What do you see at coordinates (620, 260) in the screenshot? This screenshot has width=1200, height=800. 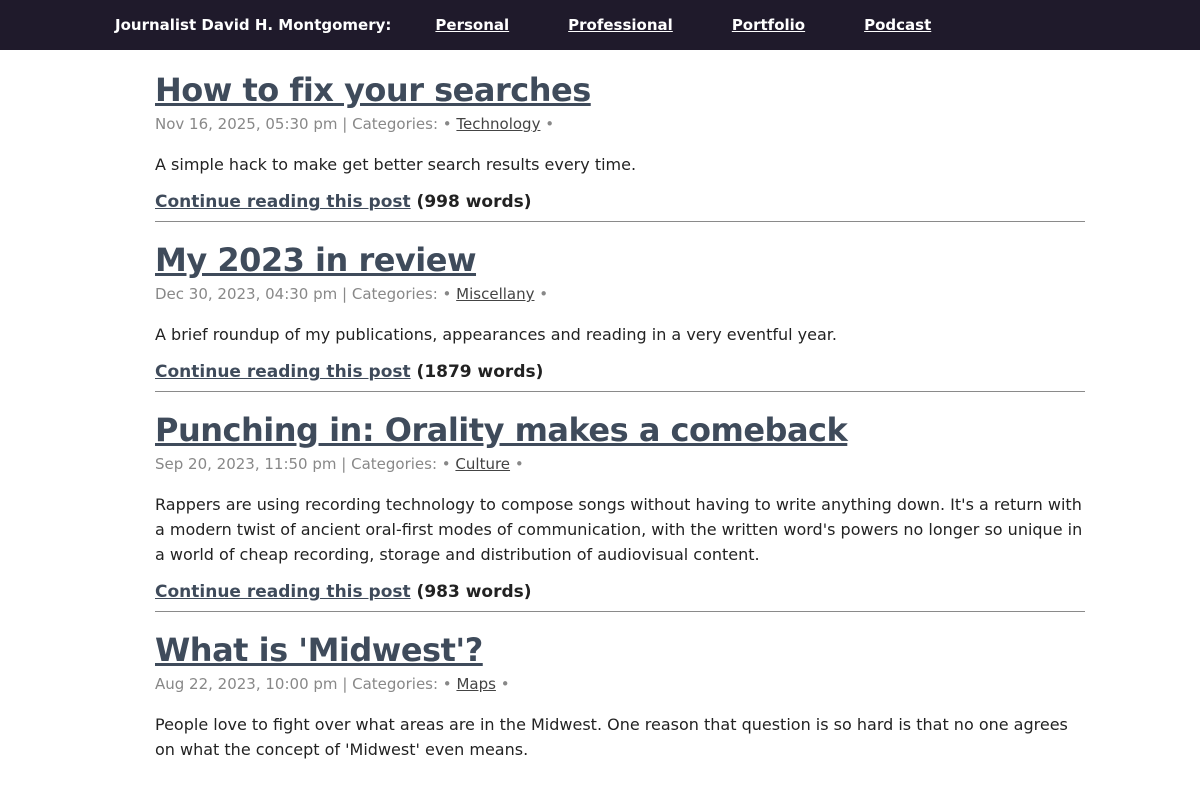 I see `post-title-link: My 2023 in review` at bounding box center [620, 260].